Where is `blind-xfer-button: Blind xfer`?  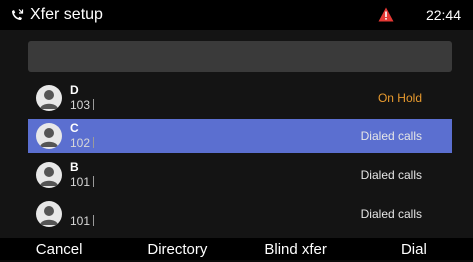
blind-xfer-button: Blind xfer is located at coordinates (296, 249).